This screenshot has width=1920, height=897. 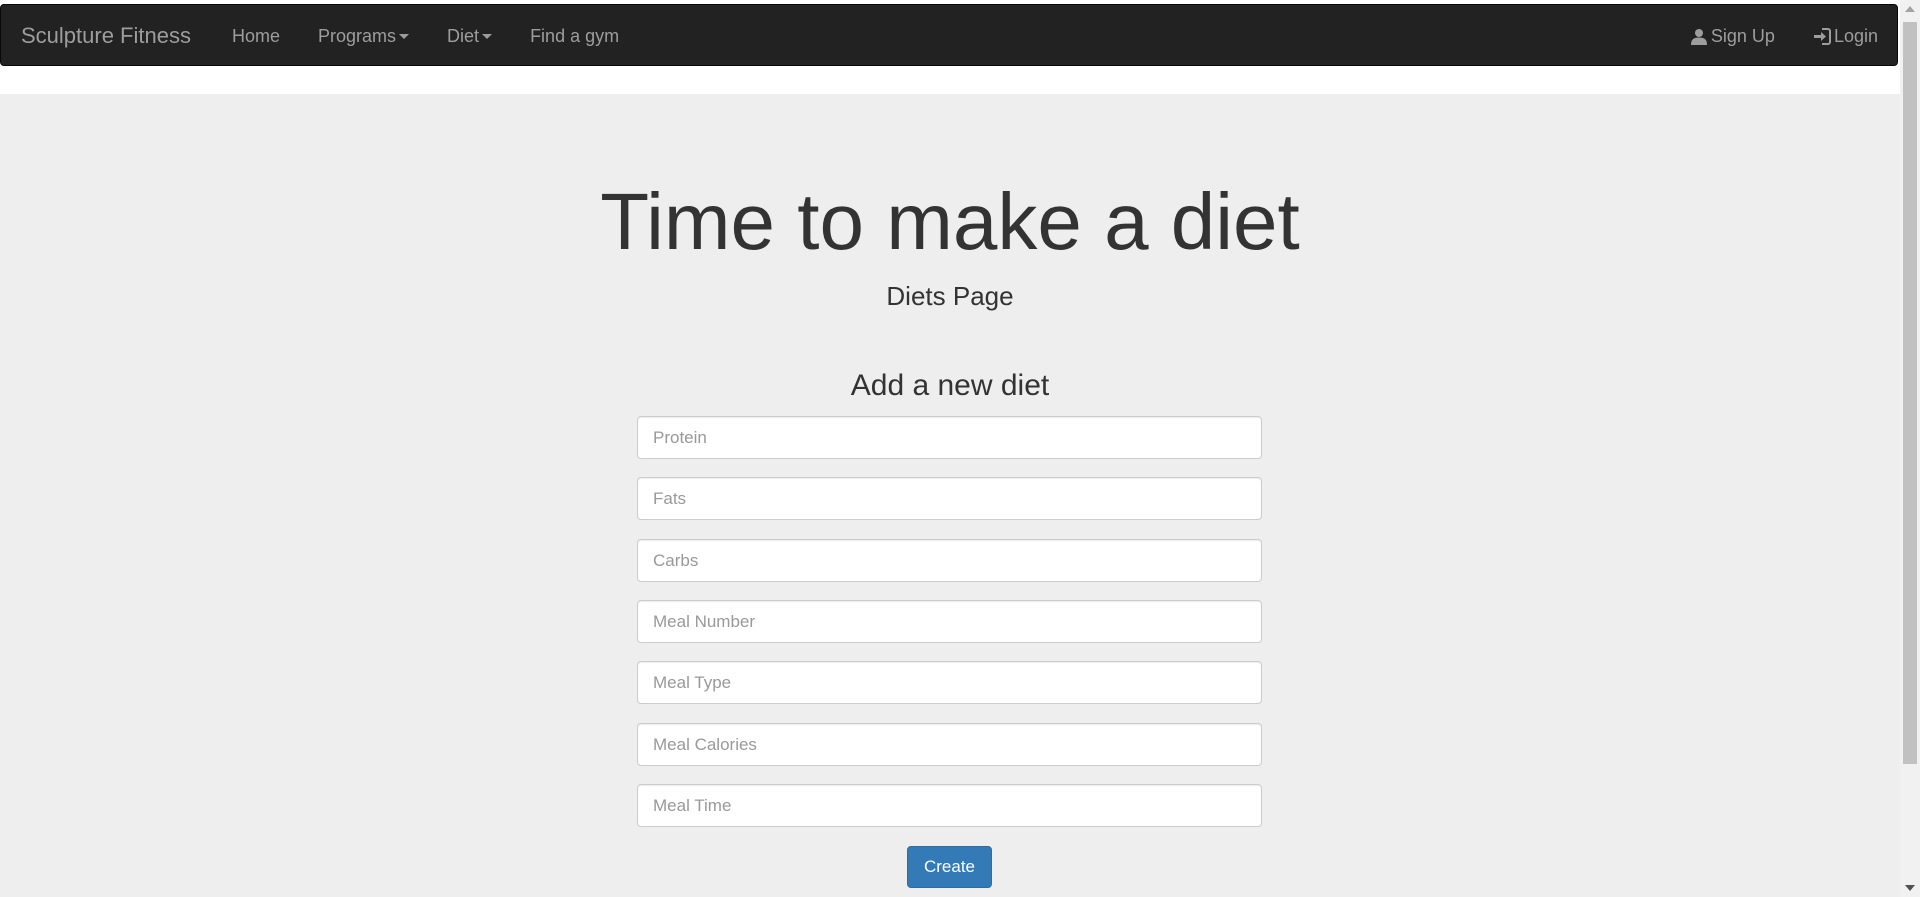 I want to click on nav-find-a-gym: Find a gym, so click(x=574, y=36).